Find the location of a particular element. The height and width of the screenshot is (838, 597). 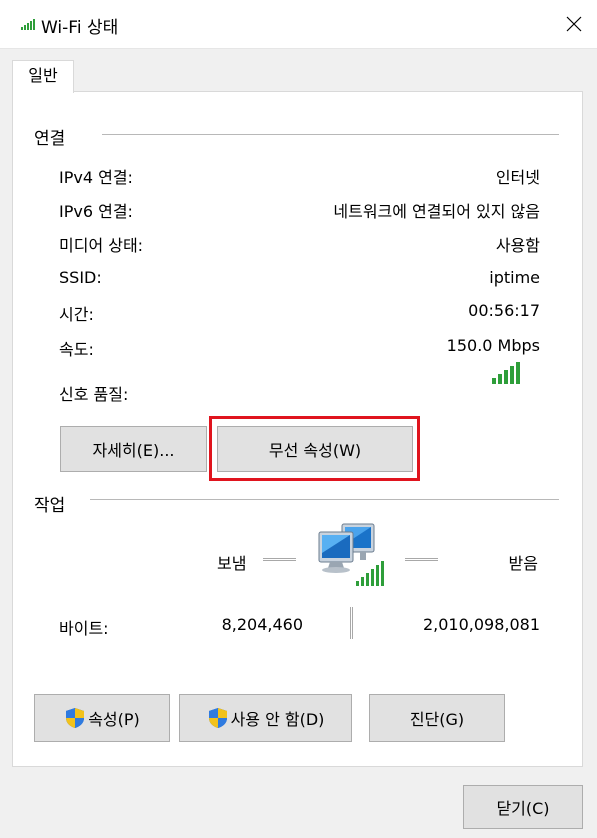

disable-button-label: 사용 안 함(D) is located at coordinates (277, 719).